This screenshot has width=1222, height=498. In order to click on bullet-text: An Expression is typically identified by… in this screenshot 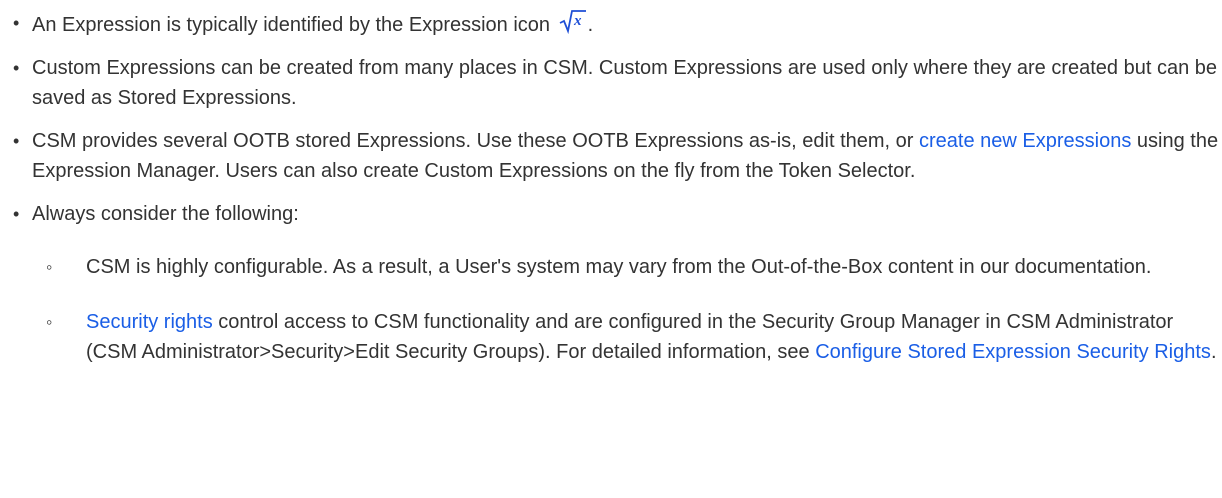, I will do `click(291, 25)`.